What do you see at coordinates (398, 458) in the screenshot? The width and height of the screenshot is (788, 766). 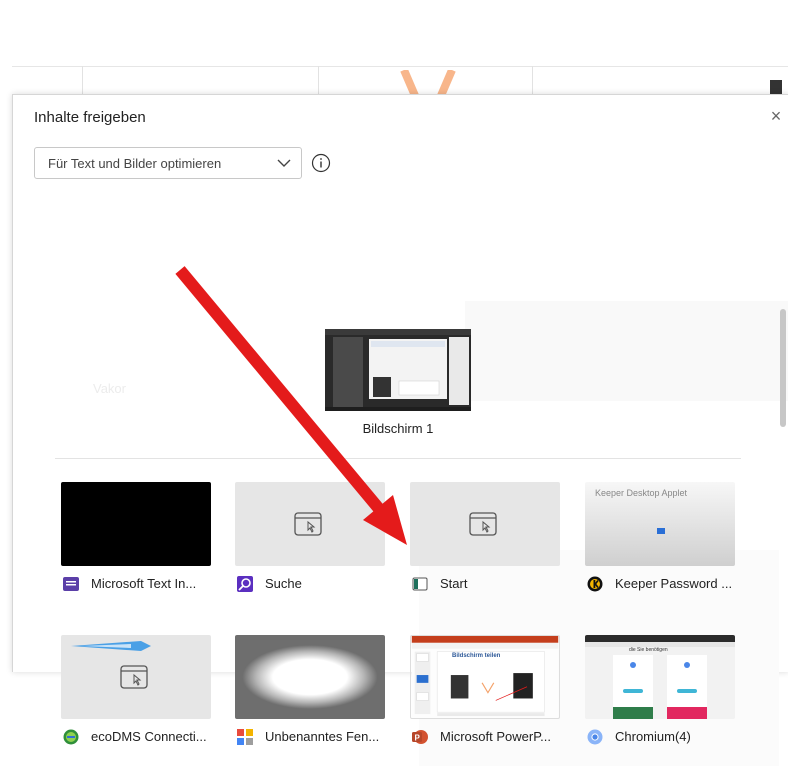 I see `section-divider` at bounding box center [398, 458].